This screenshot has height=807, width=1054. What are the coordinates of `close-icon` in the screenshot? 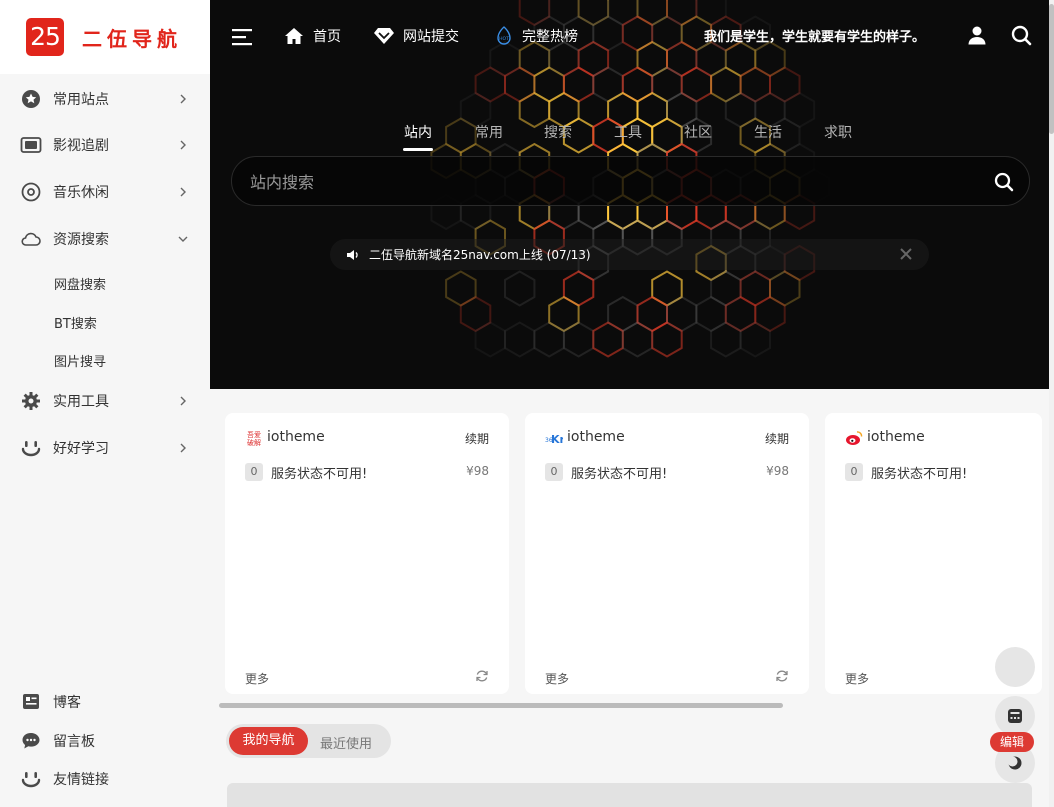 It's located at (906, 254).